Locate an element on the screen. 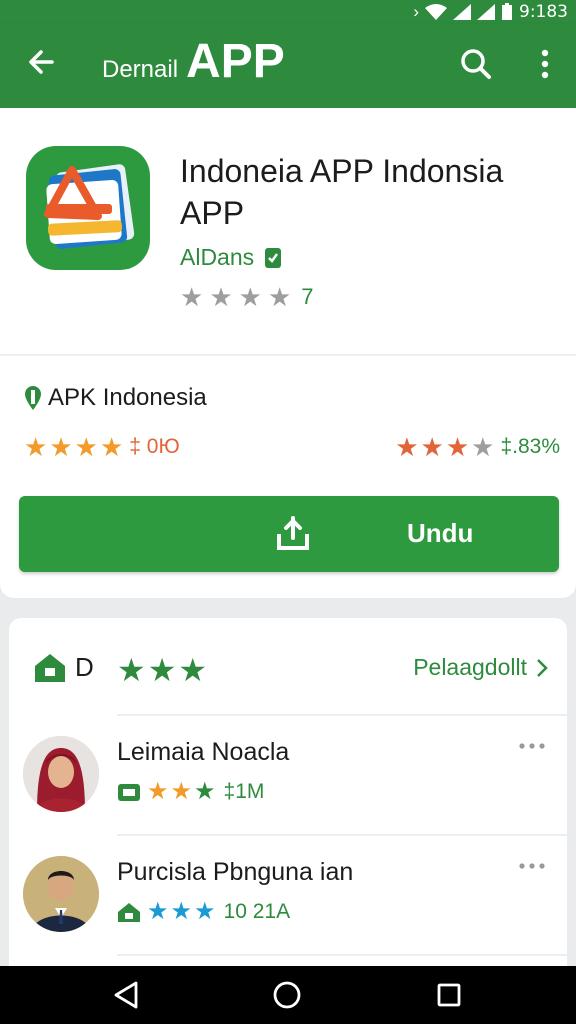  camera-icon is located at coordinates (129, 792).